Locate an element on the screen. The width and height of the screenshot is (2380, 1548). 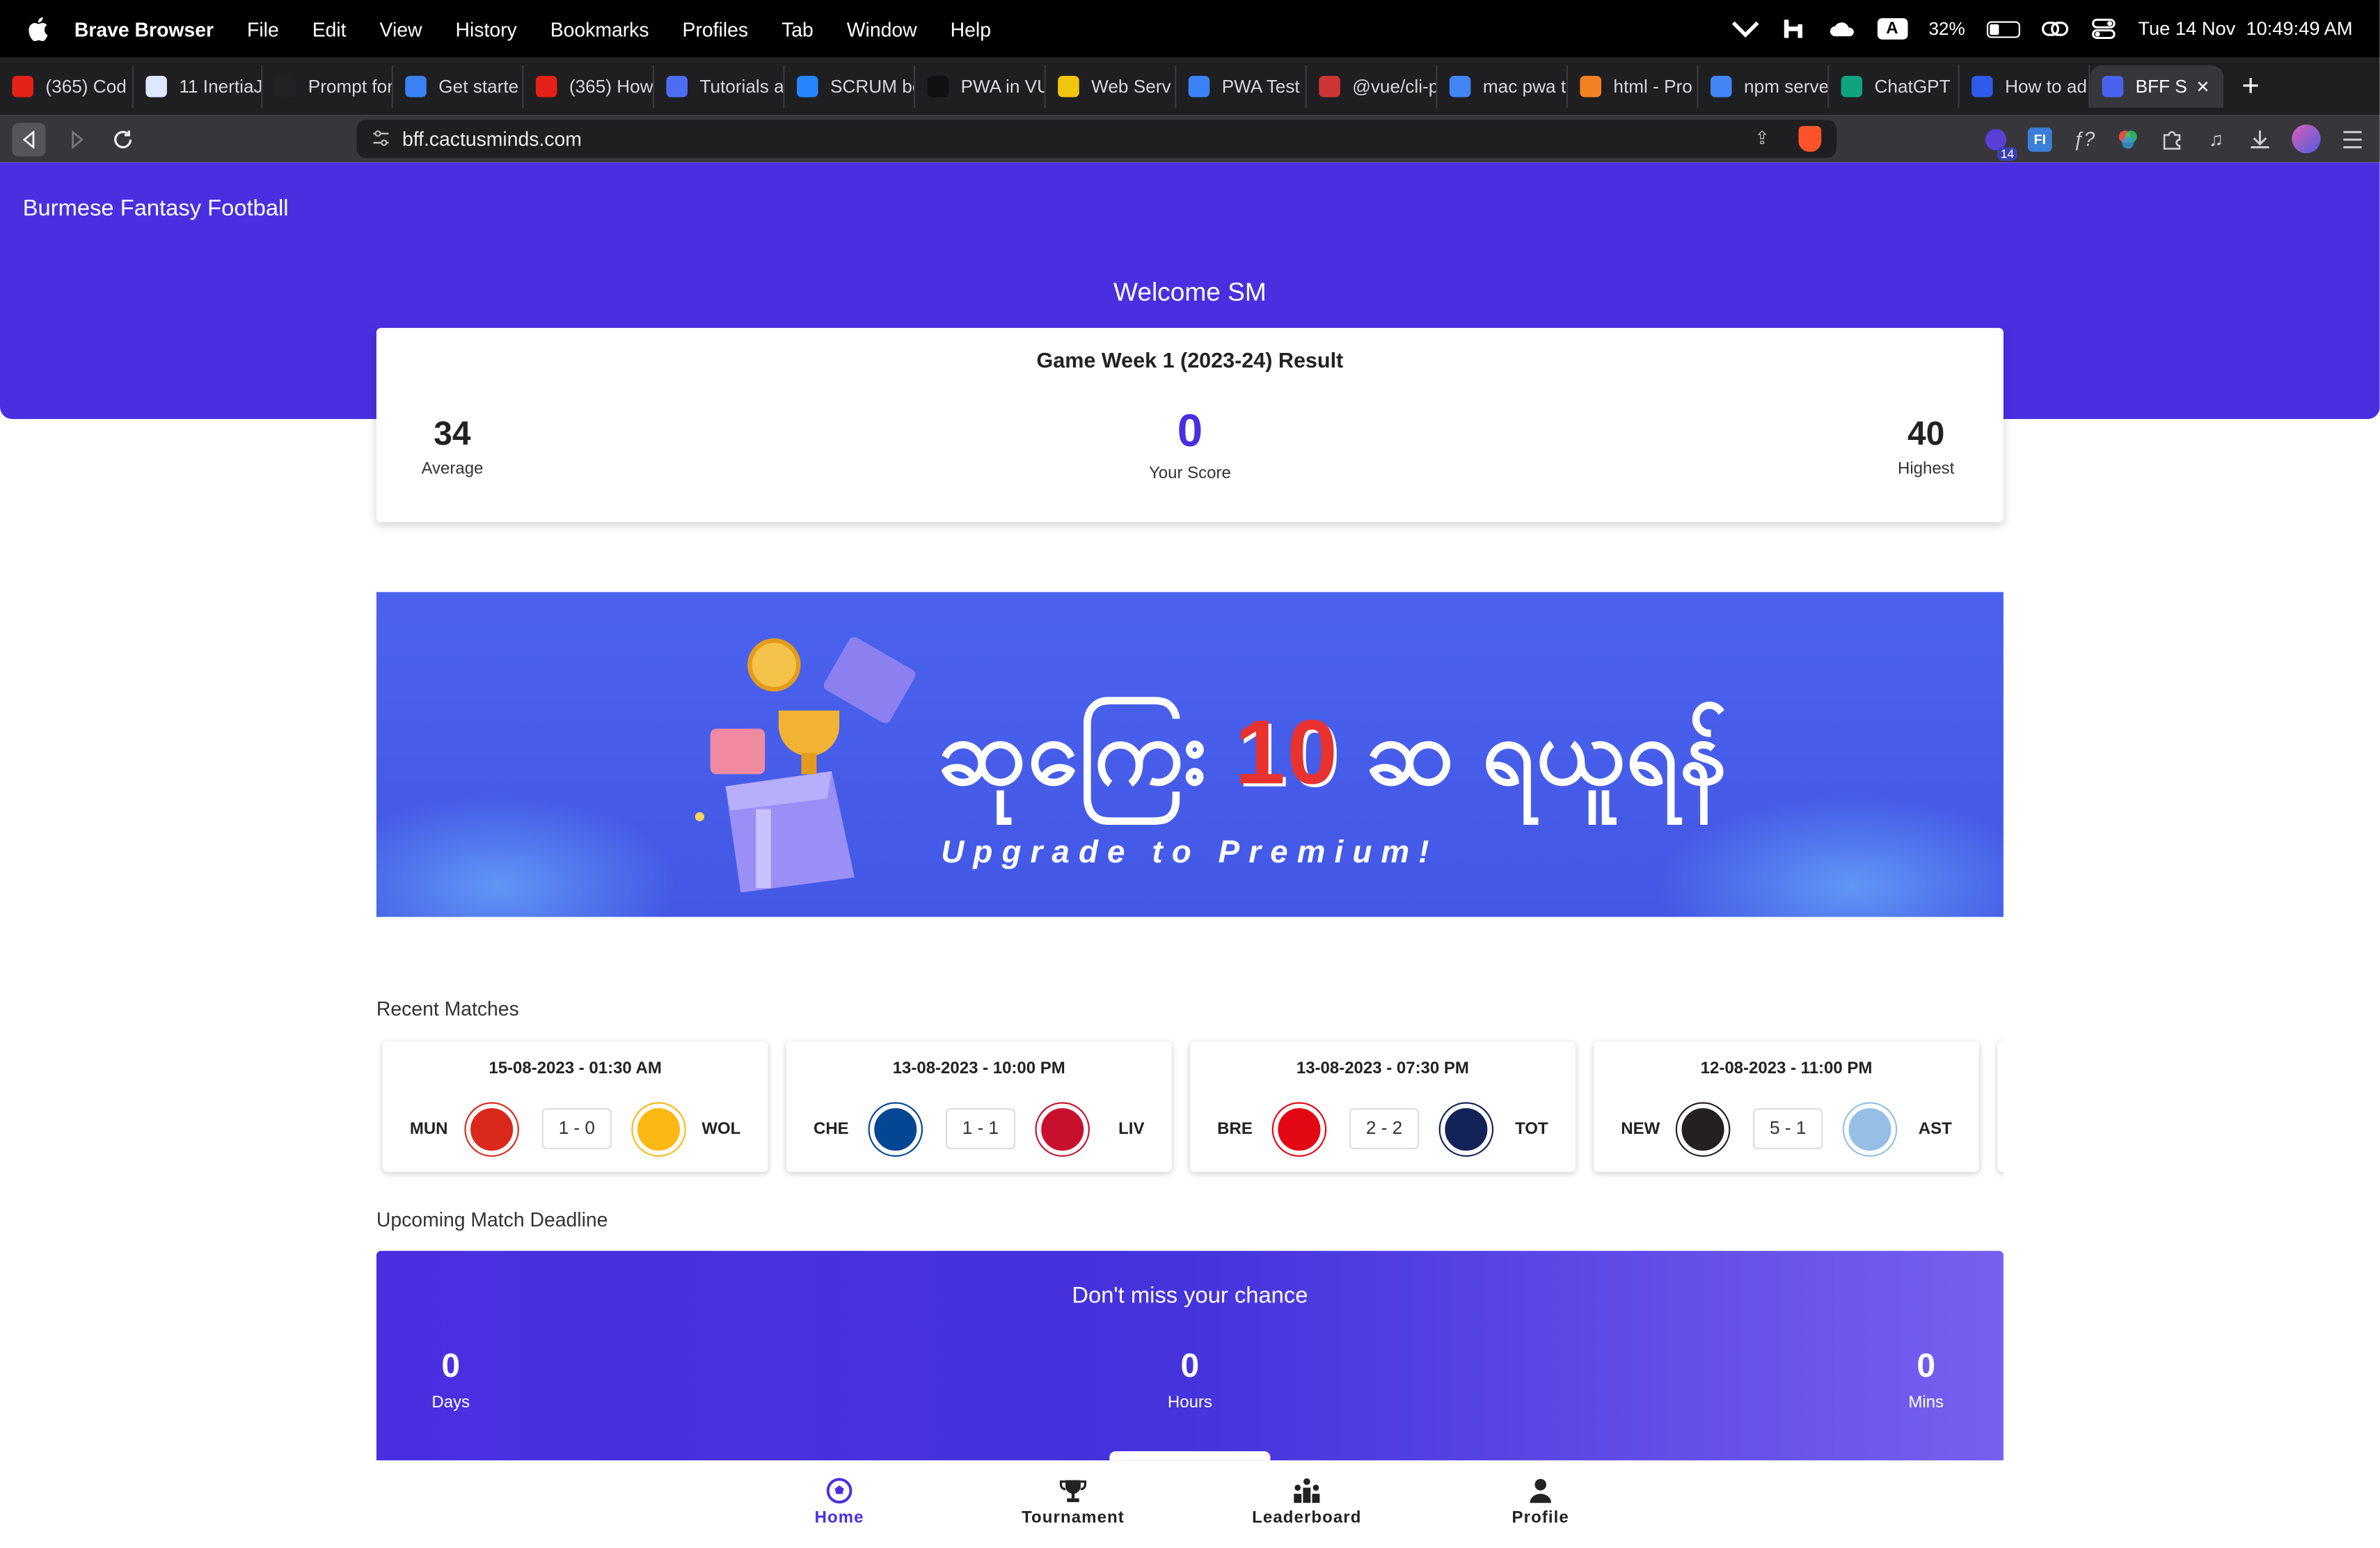
highest-label: Highest is located at coordinates (1926, 469).